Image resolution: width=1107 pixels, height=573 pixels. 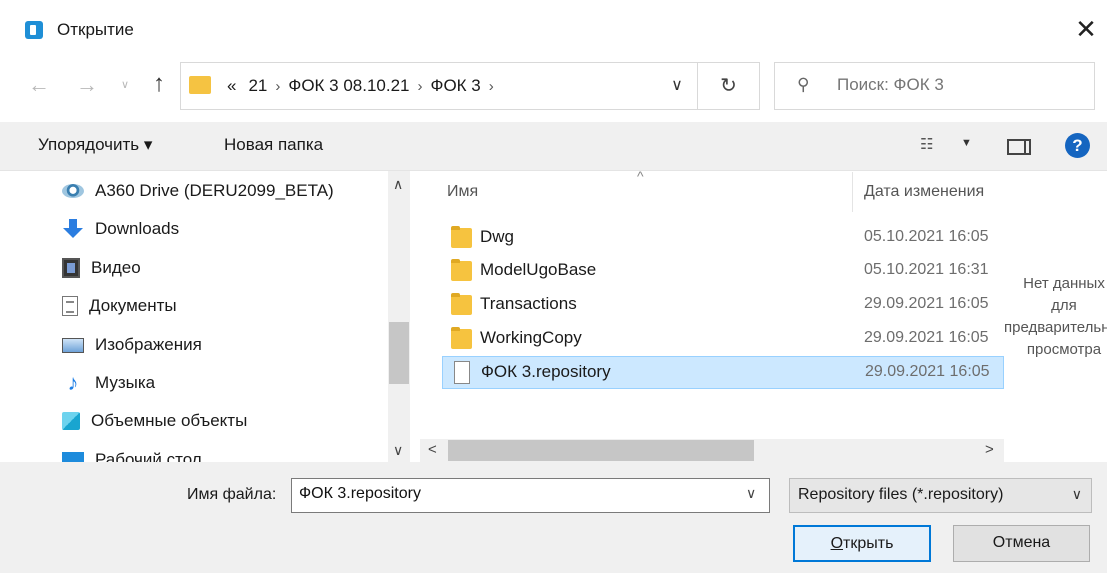 What do you see at coordinates (1021, 543) in the screenshot?
I see `cancel-button: Отмена` at bounding box center [1021, 543].